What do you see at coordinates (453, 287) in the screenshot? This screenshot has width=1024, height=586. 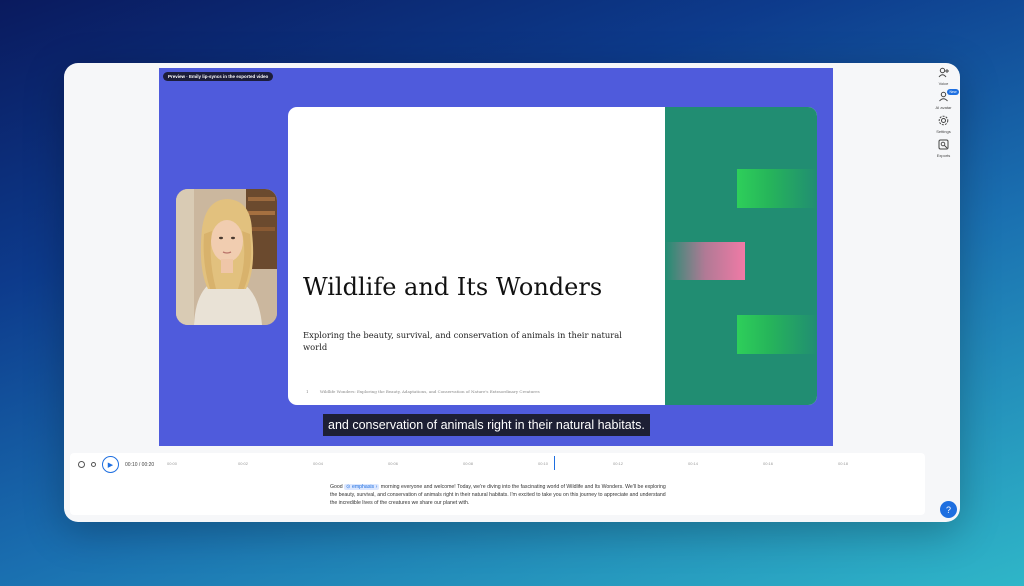 I see `slide-title: Wildlife and Its Wonders` at bounding box center [453, 287].